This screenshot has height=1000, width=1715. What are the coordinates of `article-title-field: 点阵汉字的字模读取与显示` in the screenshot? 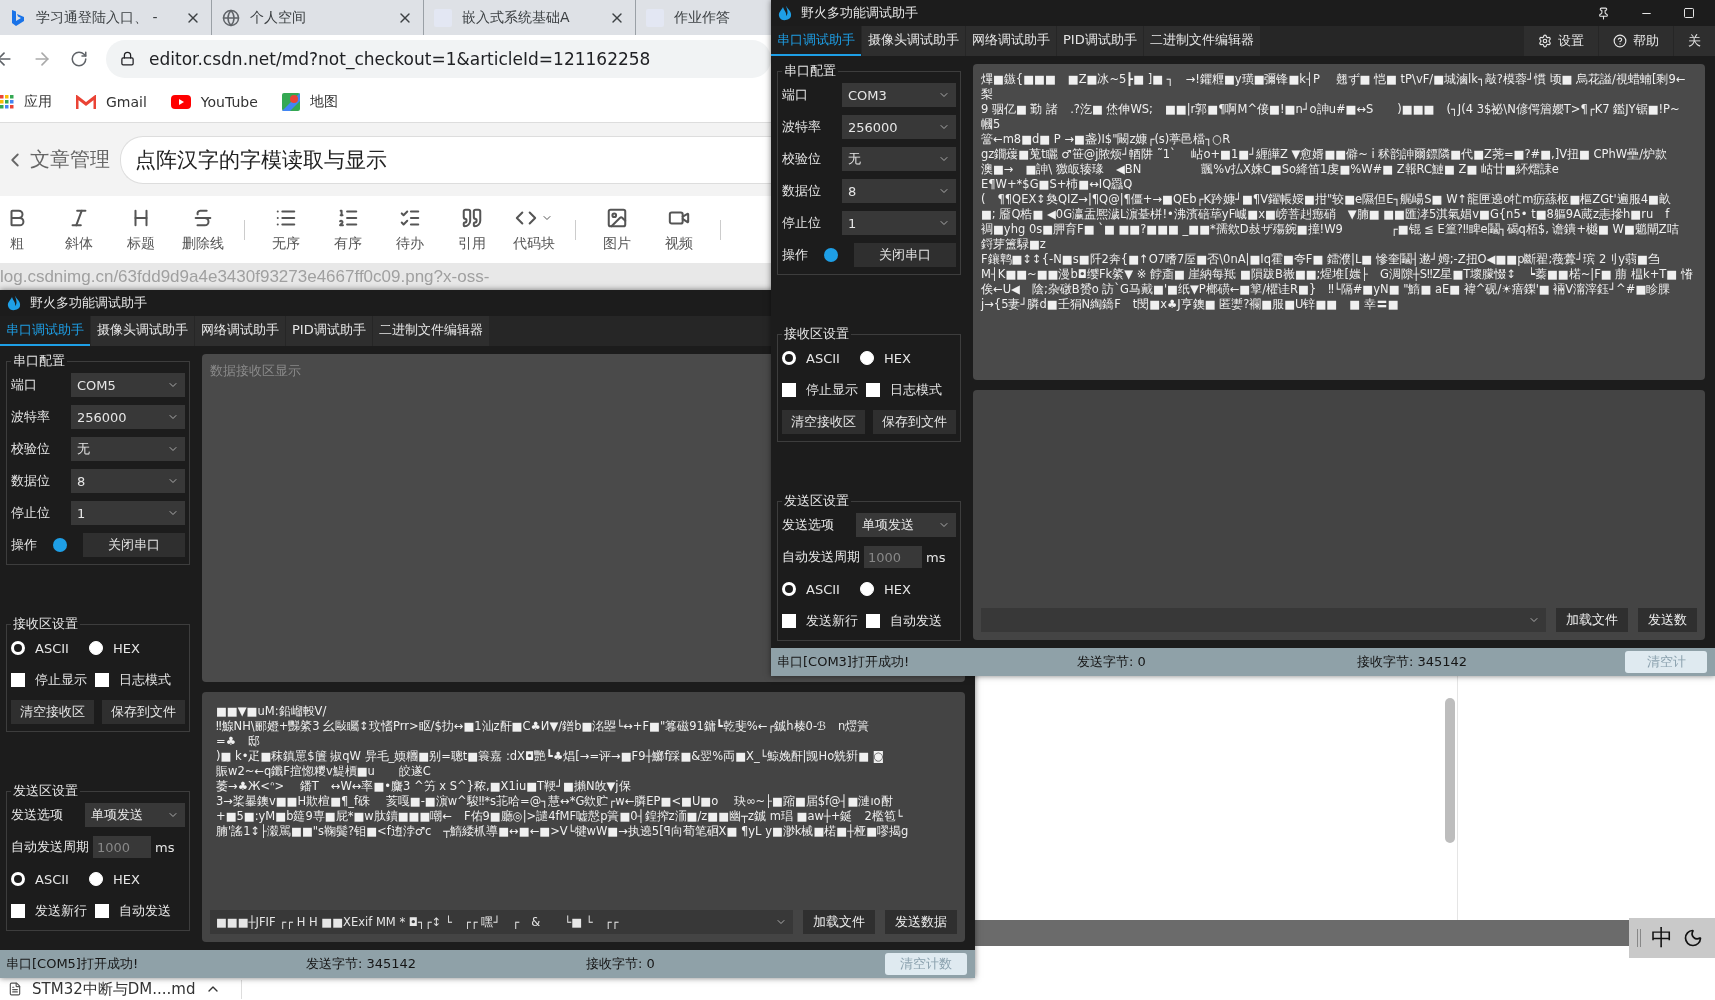 It's located at (445, 159).